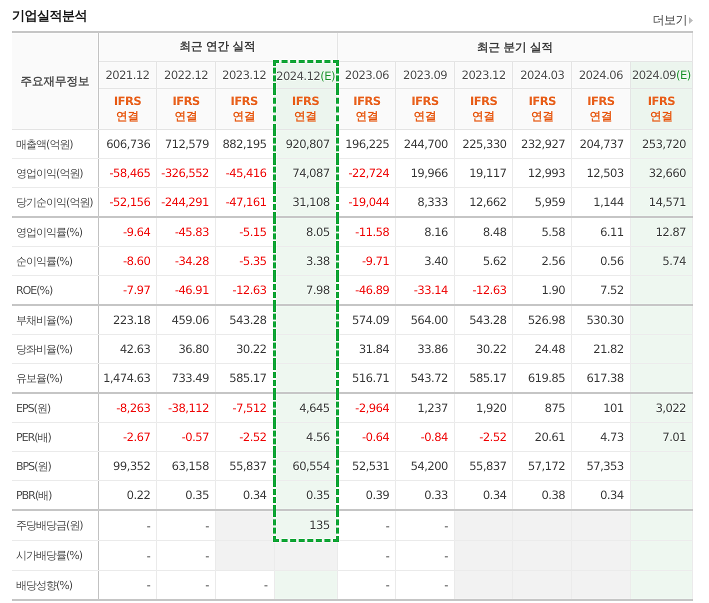 This screenshot has width=709, height=603. I want to click on table-cell: 12,993, so click(542, 173).